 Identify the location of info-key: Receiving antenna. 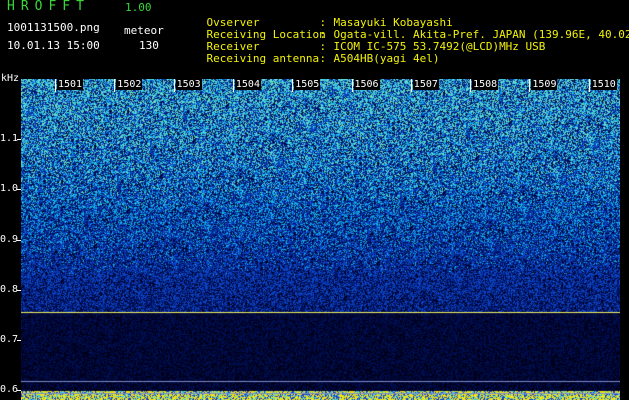
(263, 58).